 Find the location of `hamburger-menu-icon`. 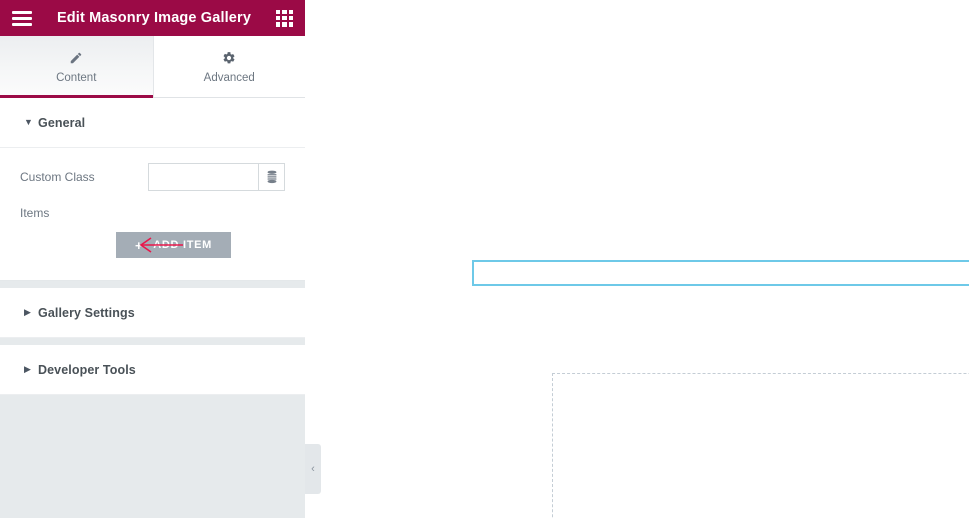

hamburger-menu-icon is located at coordinates (22, 18).